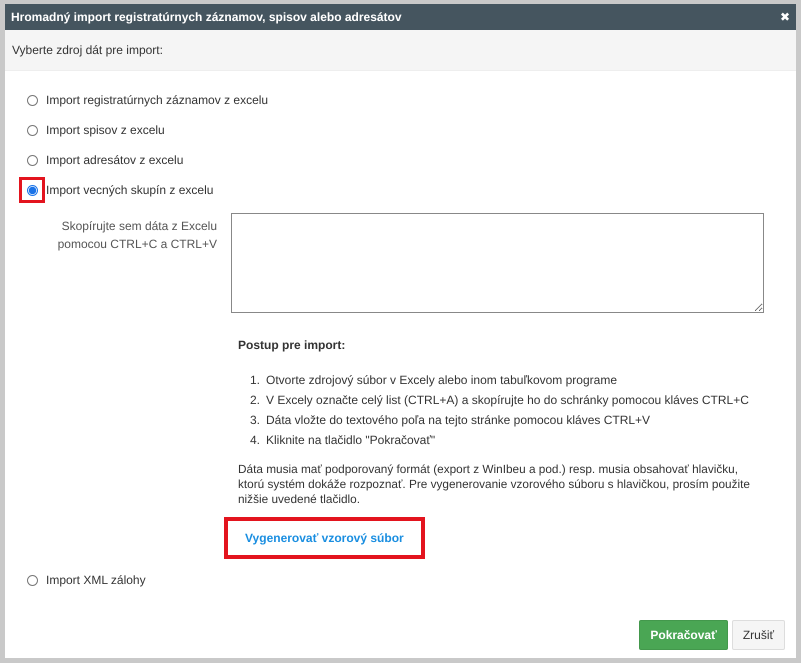  What do you see at coordinates (256, 440) in the screenshot?
I see `step-number: 4.` at bounding box center [256, 440].